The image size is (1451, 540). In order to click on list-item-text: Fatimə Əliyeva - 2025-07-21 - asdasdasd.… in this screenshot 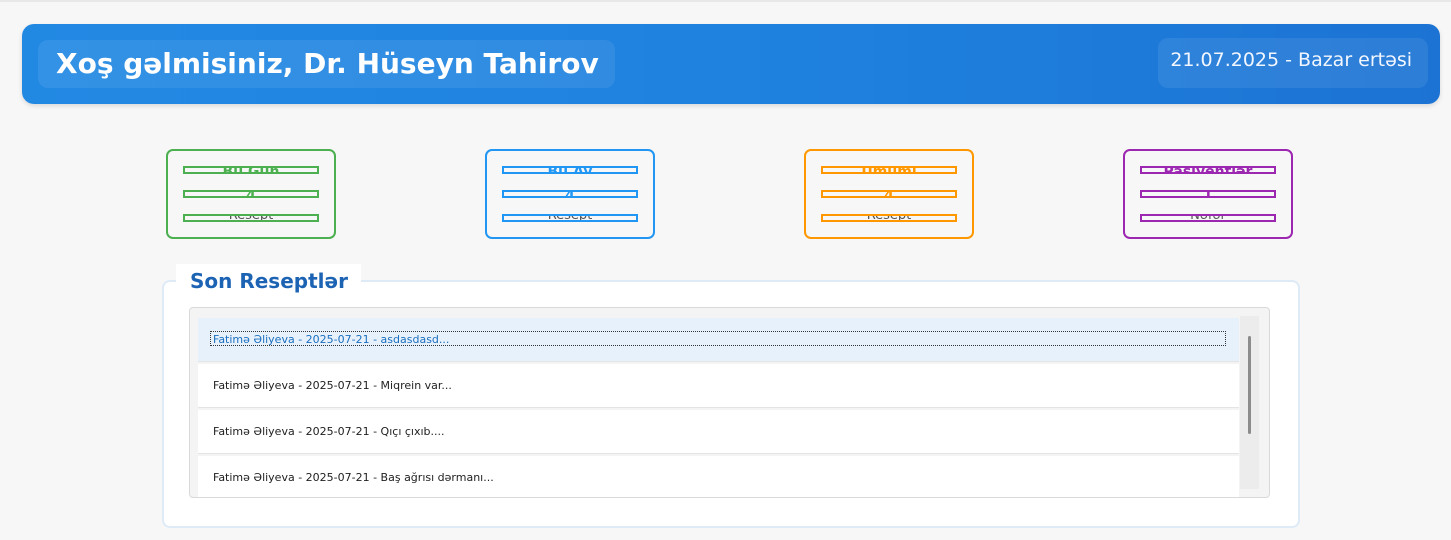, I will do `click(331, 339)`.